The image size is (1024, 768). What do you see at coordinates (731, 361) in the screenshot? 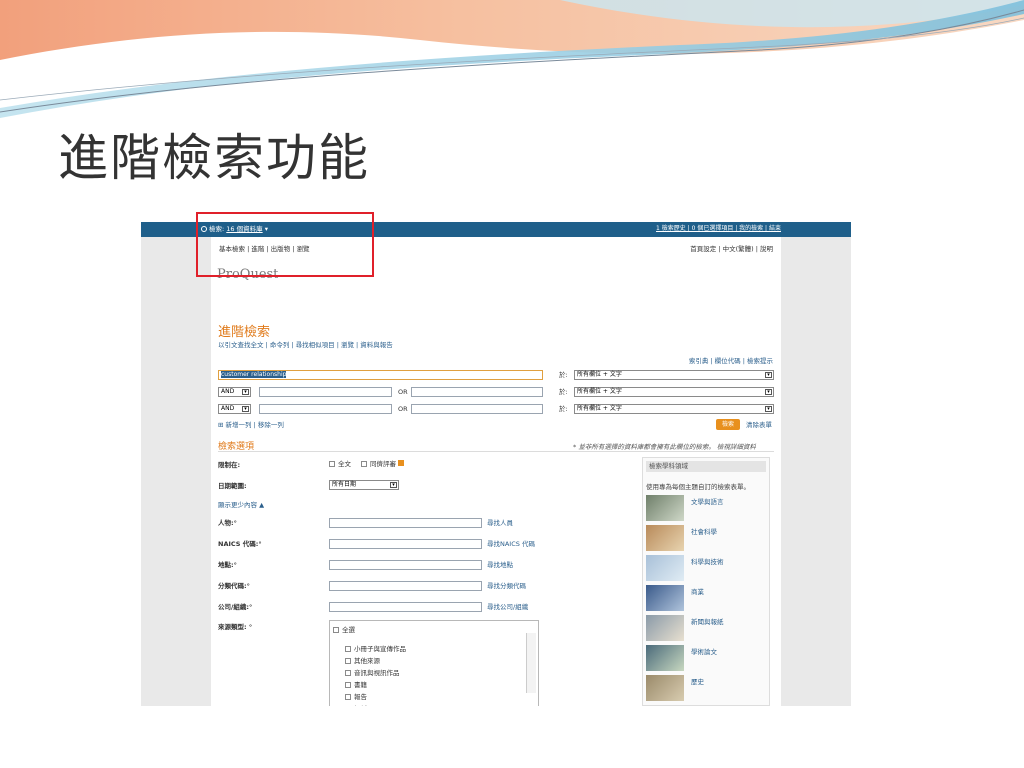
I see `help-links: 索引典 | 欄位代碼 | 檢索提示` at bounding box center [731, 361].